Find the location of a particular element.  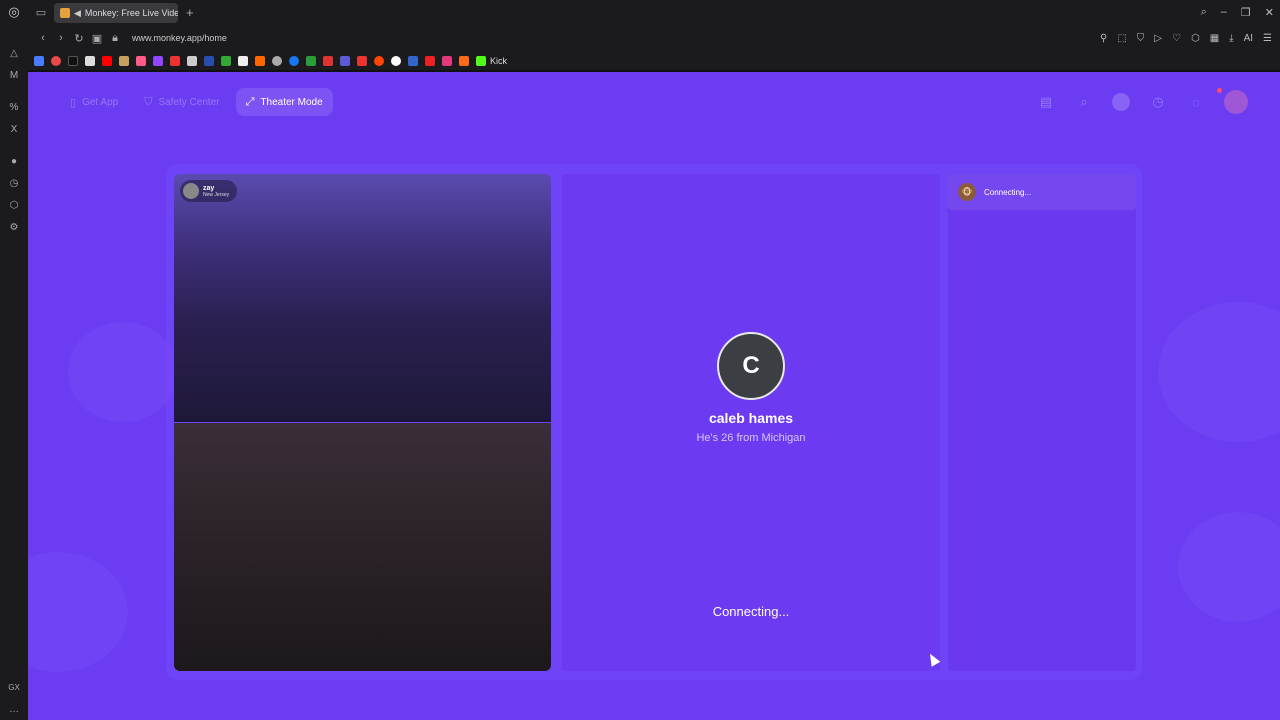

bookmark-kick-icon is located at coordinates (481, 61).